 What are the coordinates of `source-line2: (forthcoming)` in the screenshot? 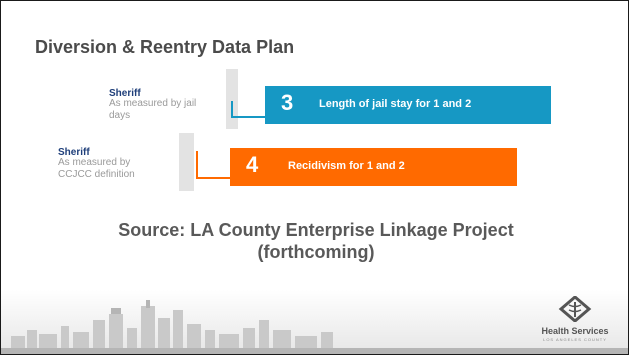 It's located at (316, 252).